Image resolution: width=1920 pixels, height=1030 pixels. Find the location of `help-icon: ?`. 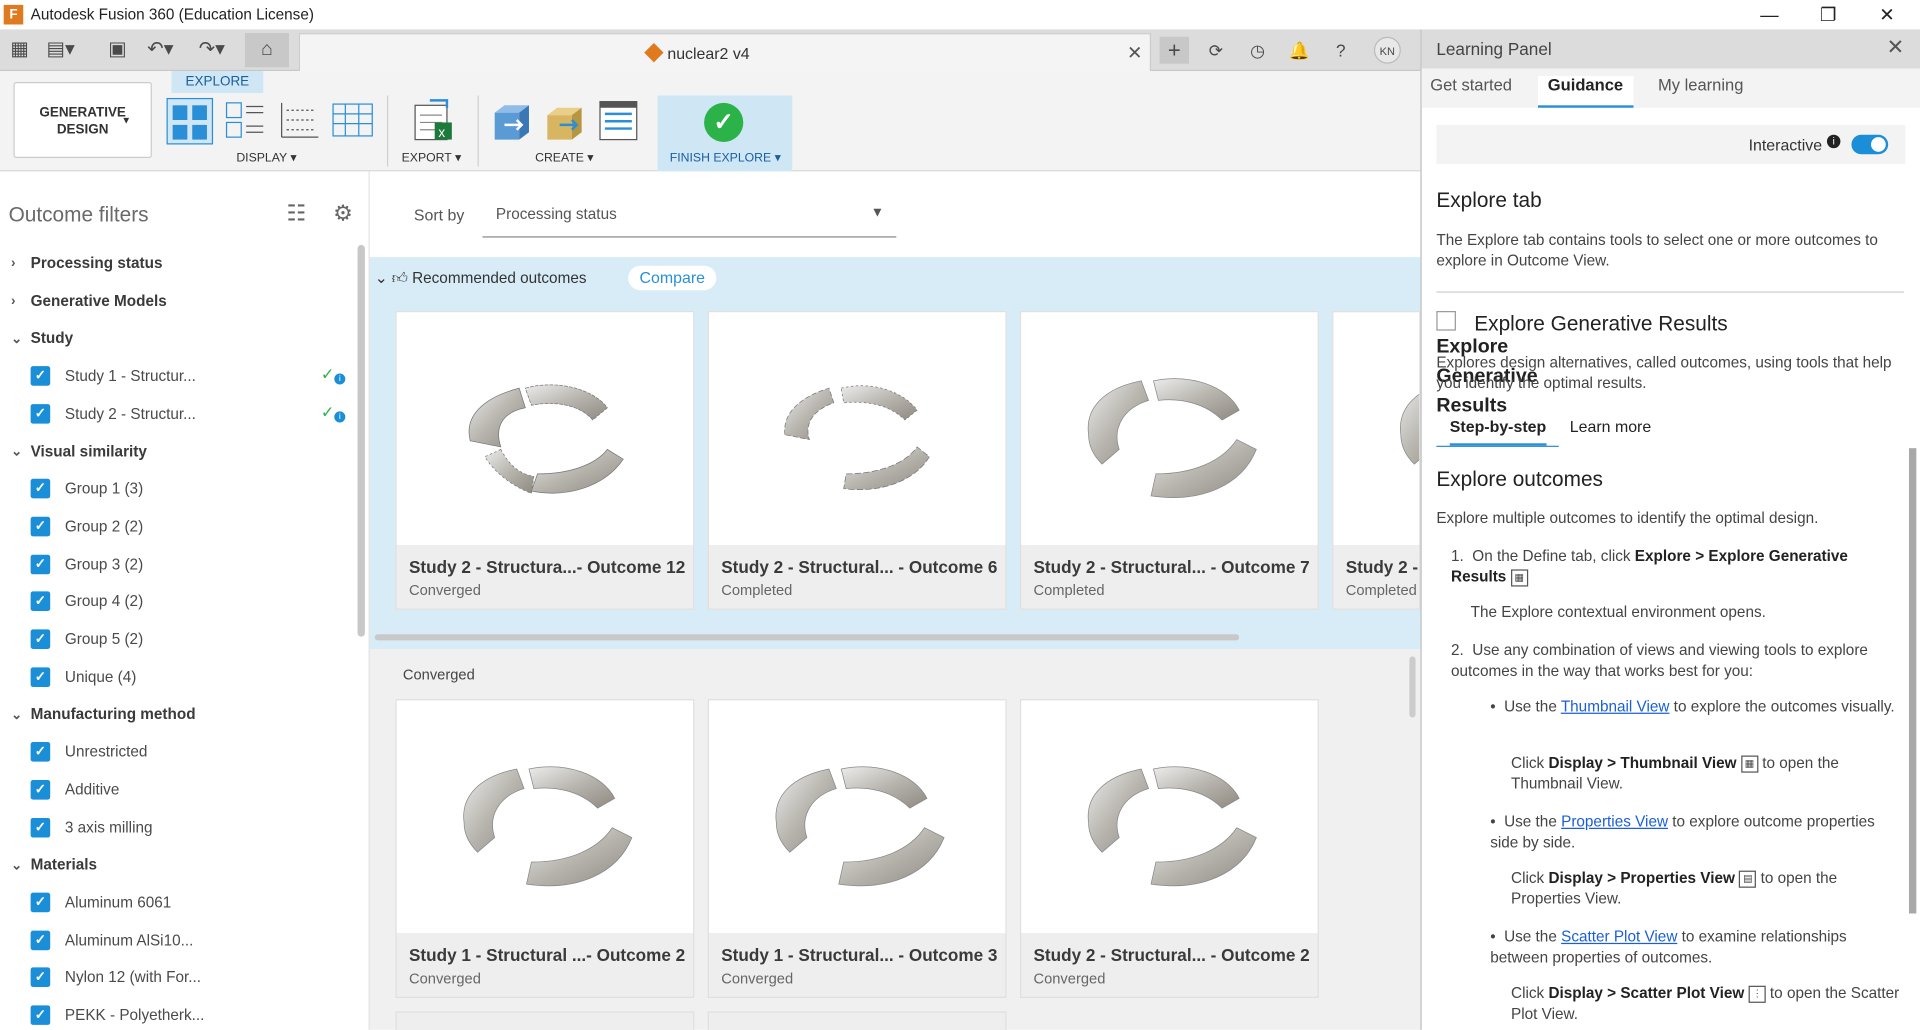

help-icon: ? is located at coordinates (1340, 50).